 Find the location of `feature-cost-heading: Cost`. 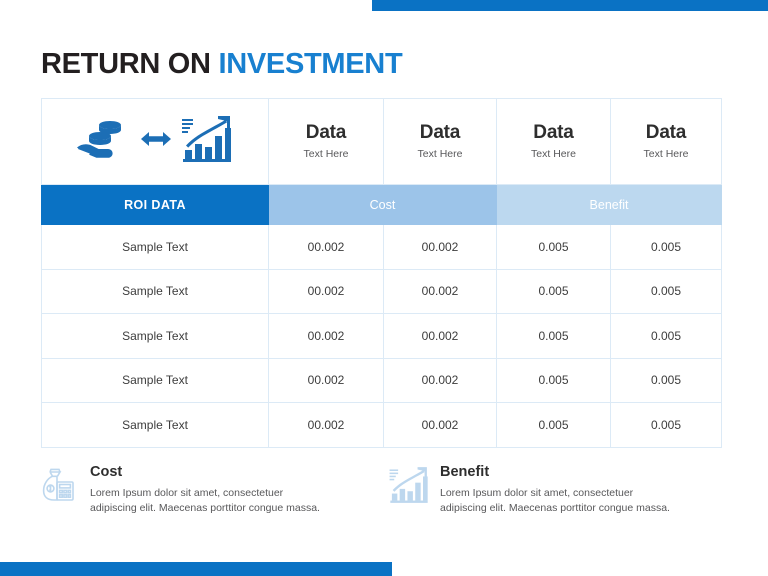

feature-cost-heading: Cost is located at coordinates (106, 472).